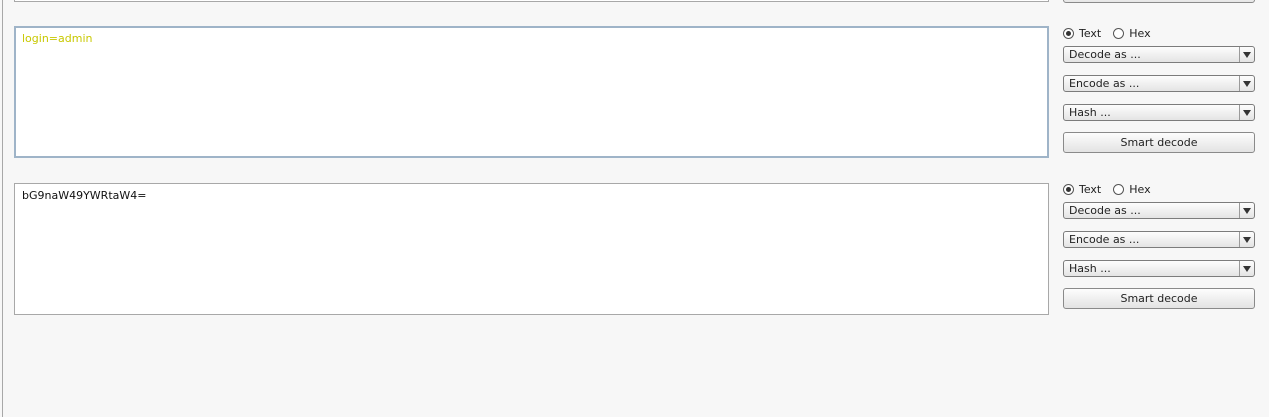  Describe the element at coordinates (1159, 189) in the screenshot. I see `output-mode-radio-group: Text Hex` at that location.